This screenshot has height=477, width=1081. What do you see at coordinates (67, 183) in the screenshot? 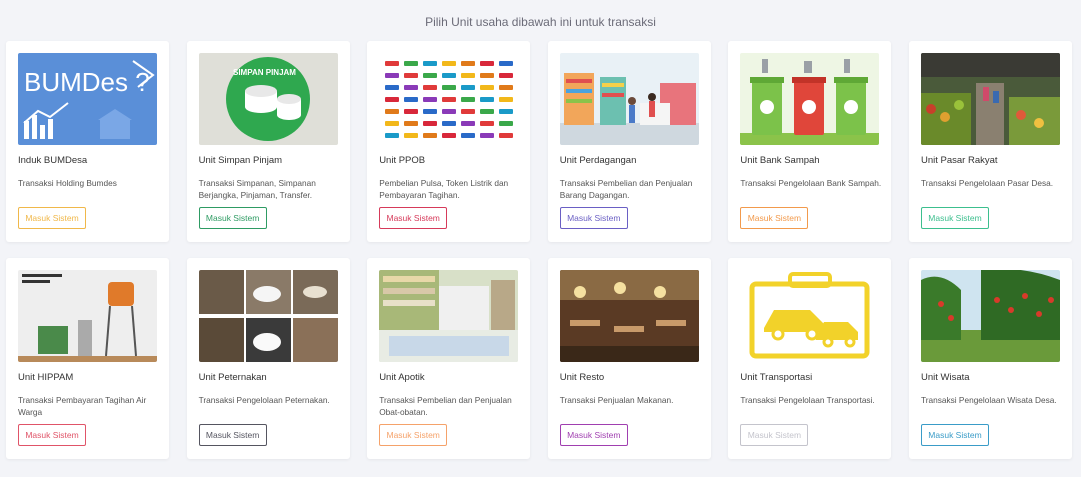
I see `unit-description: Transaksi Holding Bumdes` at bounding box center [67, 183].